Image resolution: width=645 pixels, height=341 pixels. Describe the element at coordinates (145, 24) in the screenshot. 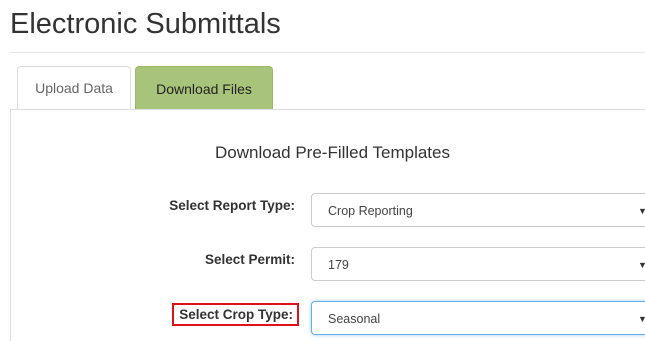

I see `page-title: Electronic Submittals` at that location.